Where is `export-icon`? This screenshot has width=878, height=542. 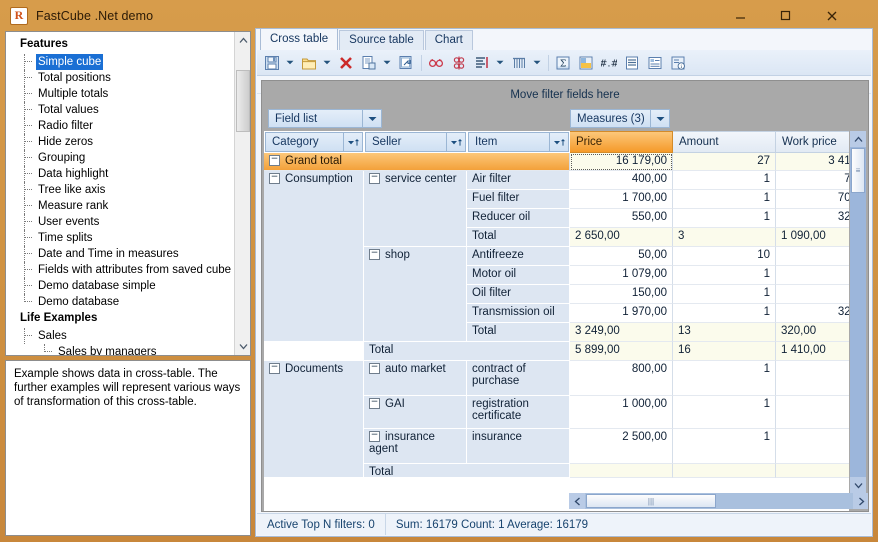
export-icon is located at coordinates (406, 63).